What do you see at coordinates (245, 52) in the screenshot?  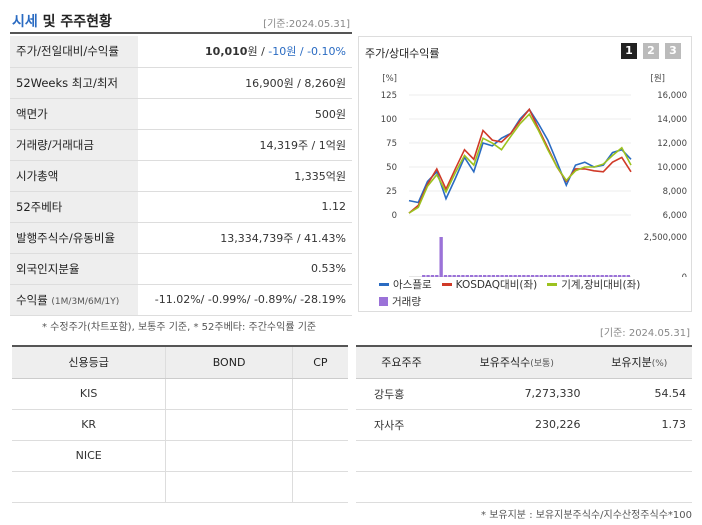 I see `price-value: 10,010원 / -10원 / -0.10%` at bounding box center [245, 52].